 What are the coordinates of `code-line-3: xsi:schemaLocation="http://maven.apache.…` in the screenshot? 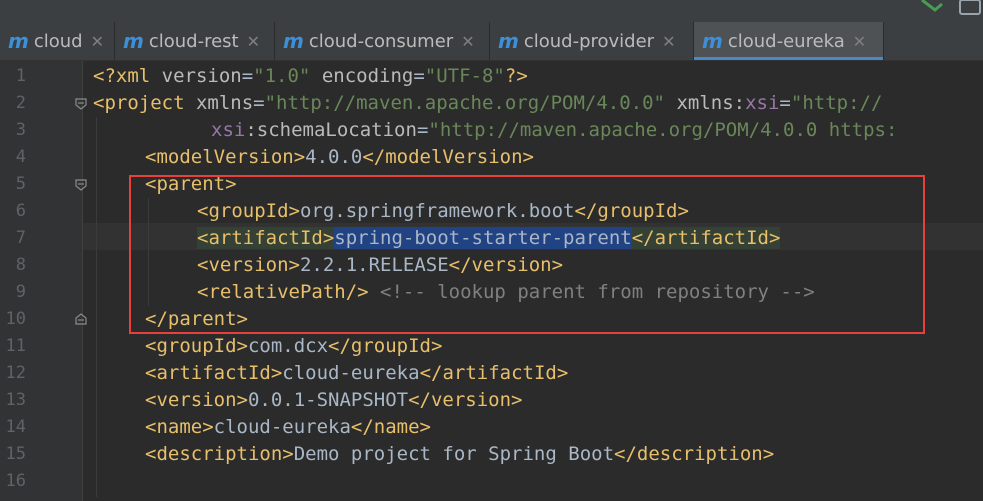 It's located at (554, 130).